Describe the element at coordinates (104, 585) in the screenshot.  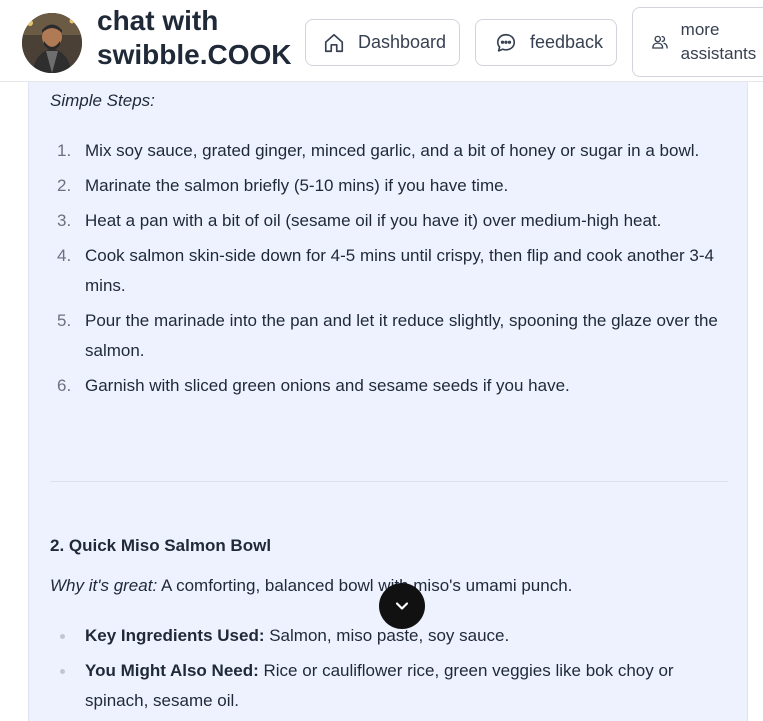
I see `why-label: Why it's great:` at that location.